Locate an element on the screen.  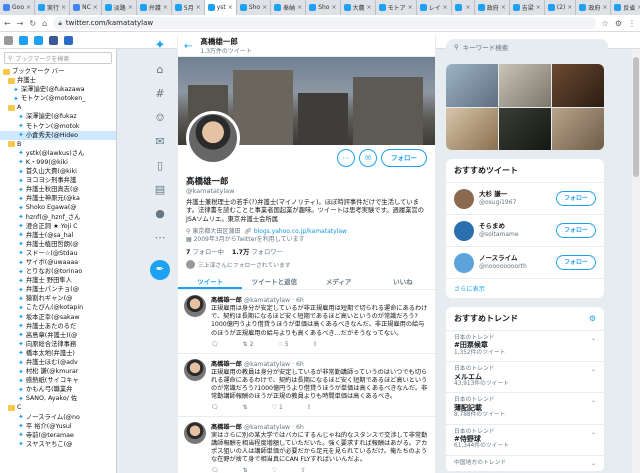
settings-gear-icon: ⚙ is located at coordinates (592, 318).